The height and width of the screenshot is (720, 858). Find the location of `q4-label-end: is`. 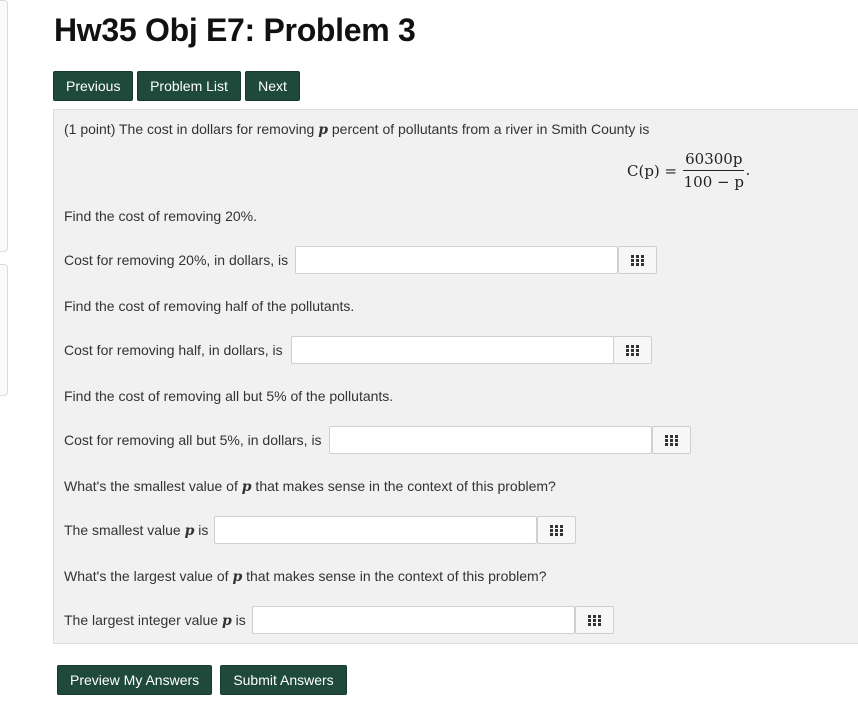

q4-label-end: is is located at coordinates (201, 530).